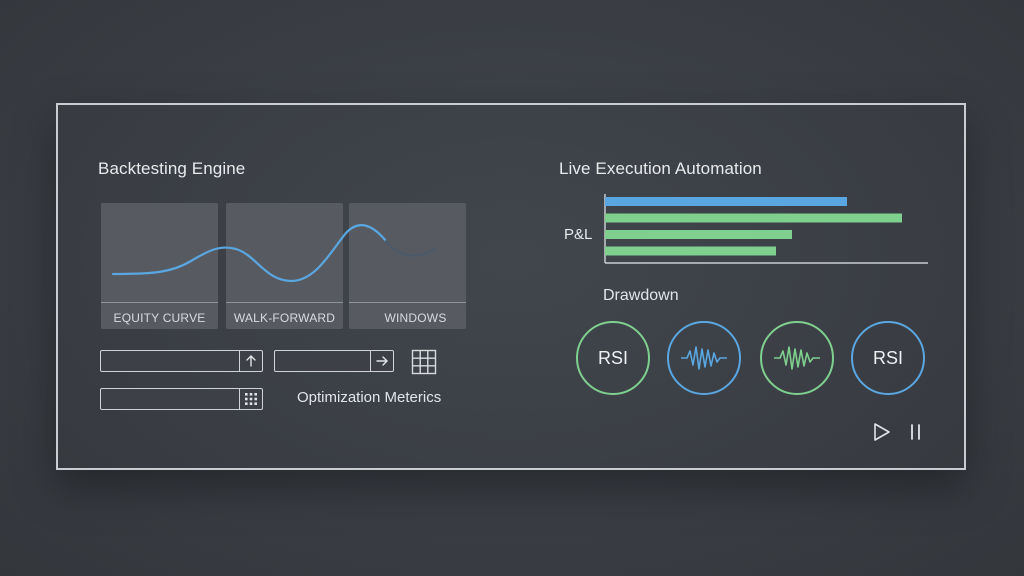  I want to click on go-button, so click(381, 361).